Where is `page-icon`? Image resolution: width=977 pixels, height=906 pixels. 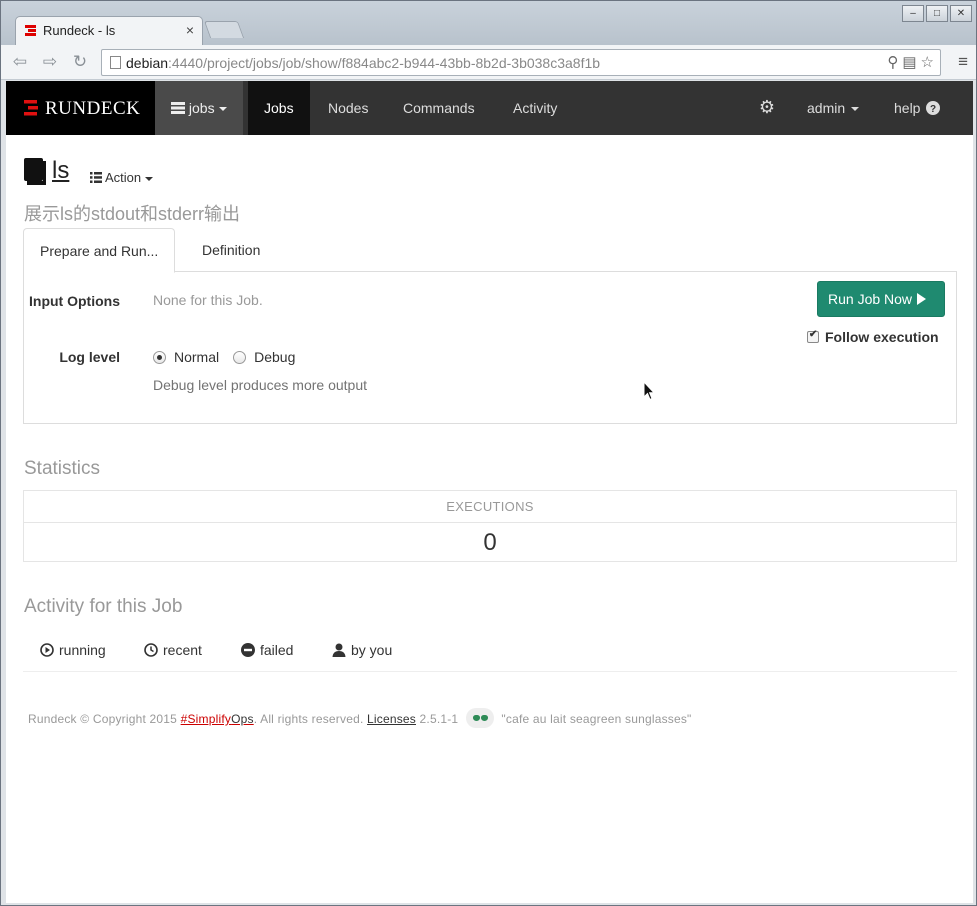
page-icon is located at coordinates (115, 62).